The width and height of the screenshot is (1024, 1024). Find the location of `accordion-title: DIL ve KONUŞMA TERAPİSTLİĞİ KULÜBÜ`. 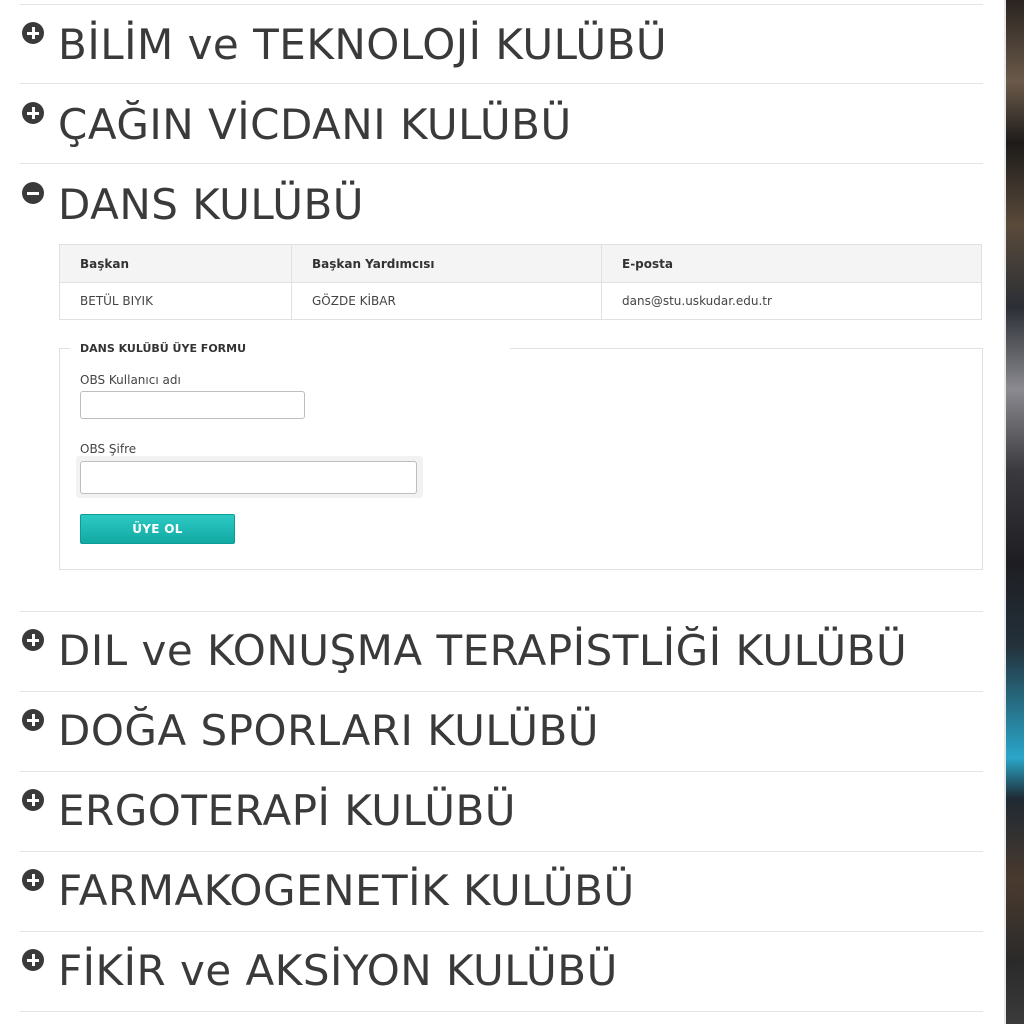

accordion-title: DIL ve KONUŞMA TERAPİSTLİĞİ KULÜBÜ is located at coordinates (482, 651).